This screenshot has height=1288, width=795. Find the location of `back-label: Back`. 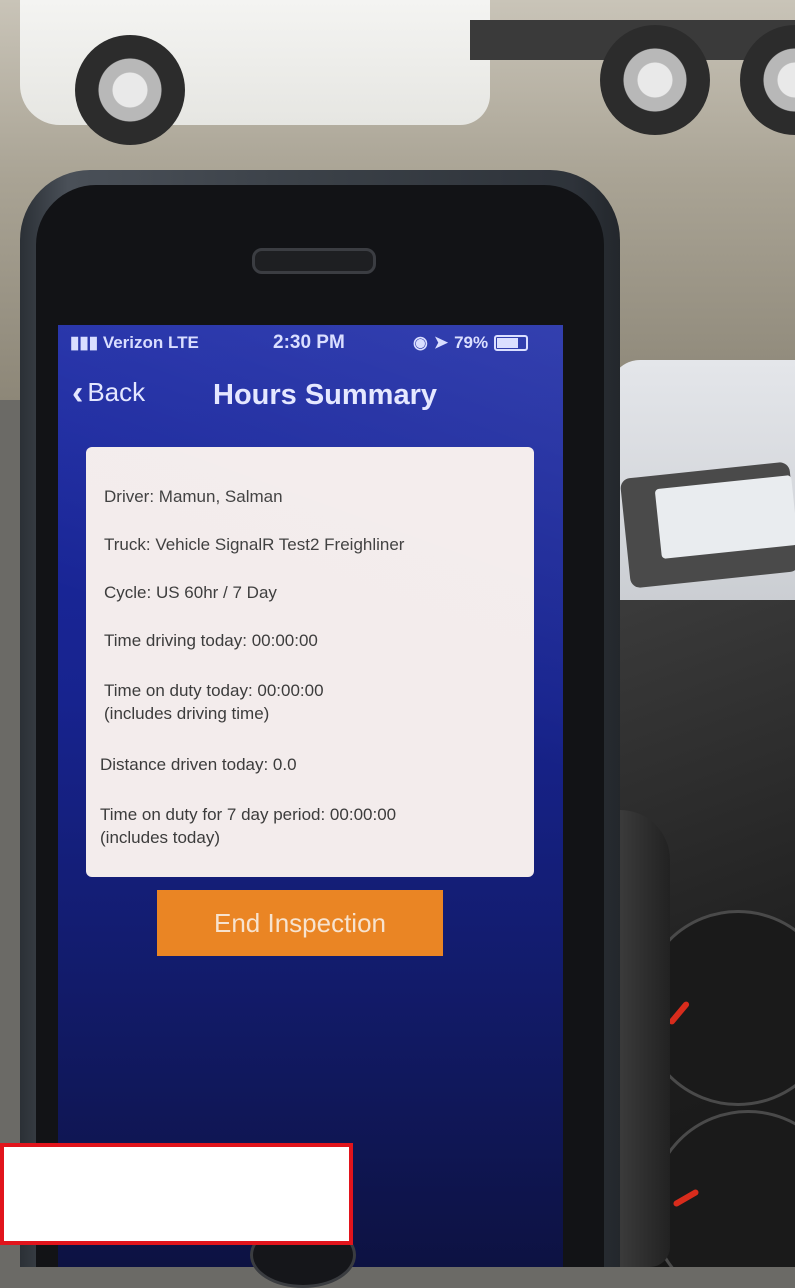

back-label: Back is located at coordinates (116, 392).